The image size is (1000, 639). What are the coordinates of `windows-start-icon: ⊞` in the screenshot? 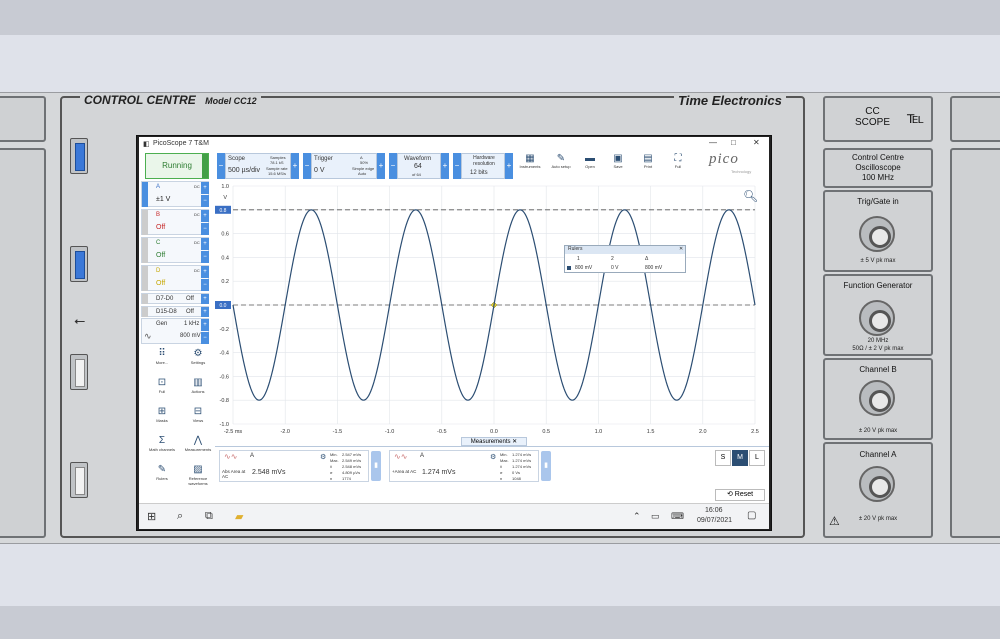 It's located at (151, 516).